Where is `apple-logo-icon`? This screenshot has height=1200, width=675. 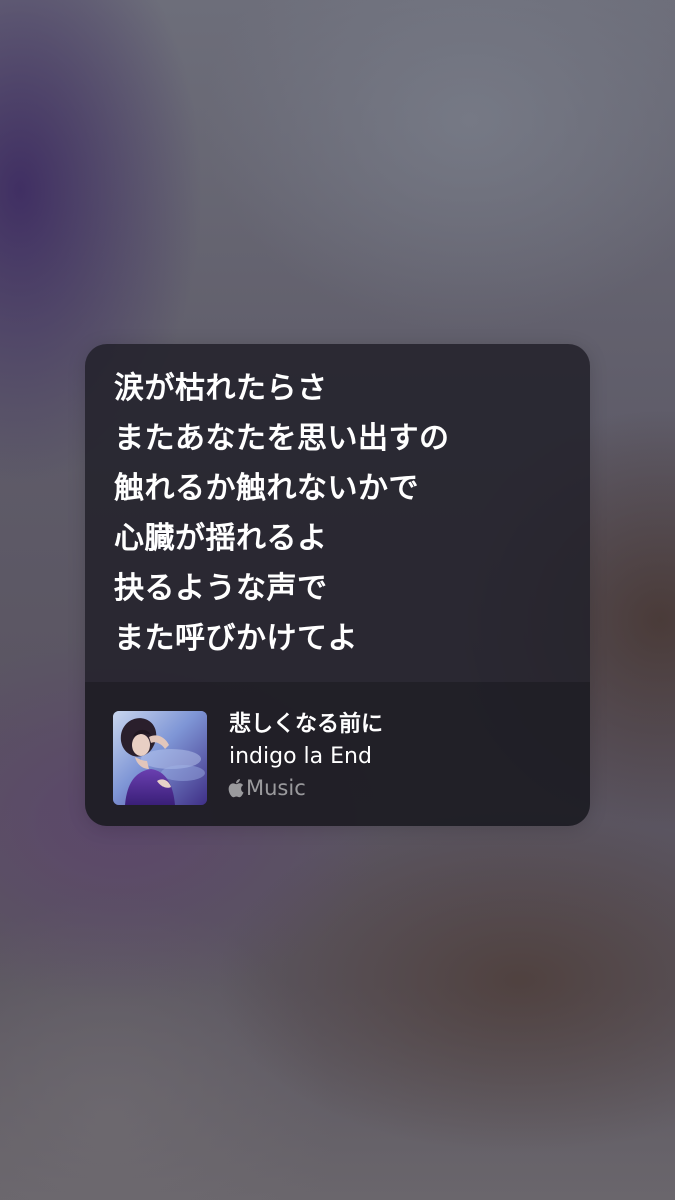
apple-logo-icon is located at coordinates (235, 788).